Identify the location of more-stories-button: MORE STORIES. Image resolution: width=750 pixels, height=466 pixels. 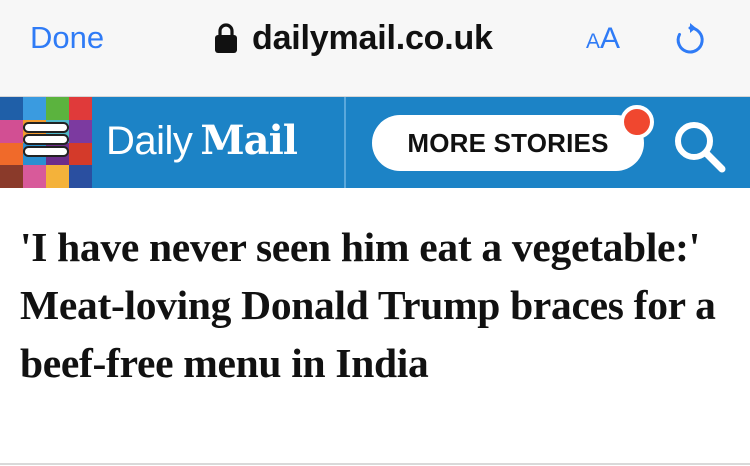
(508, 143).